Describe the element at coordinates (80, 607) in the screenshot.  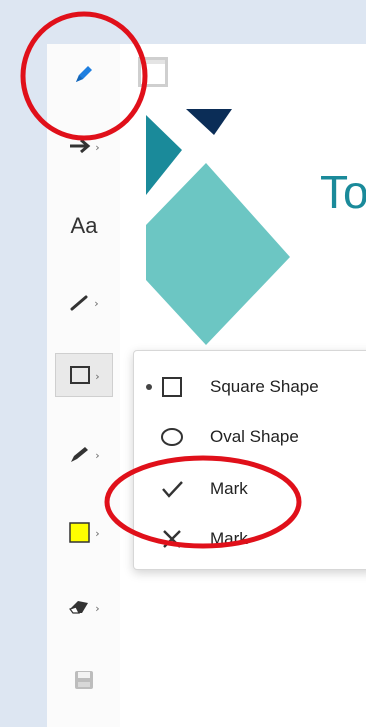
I see `eraser-icon` at that location.